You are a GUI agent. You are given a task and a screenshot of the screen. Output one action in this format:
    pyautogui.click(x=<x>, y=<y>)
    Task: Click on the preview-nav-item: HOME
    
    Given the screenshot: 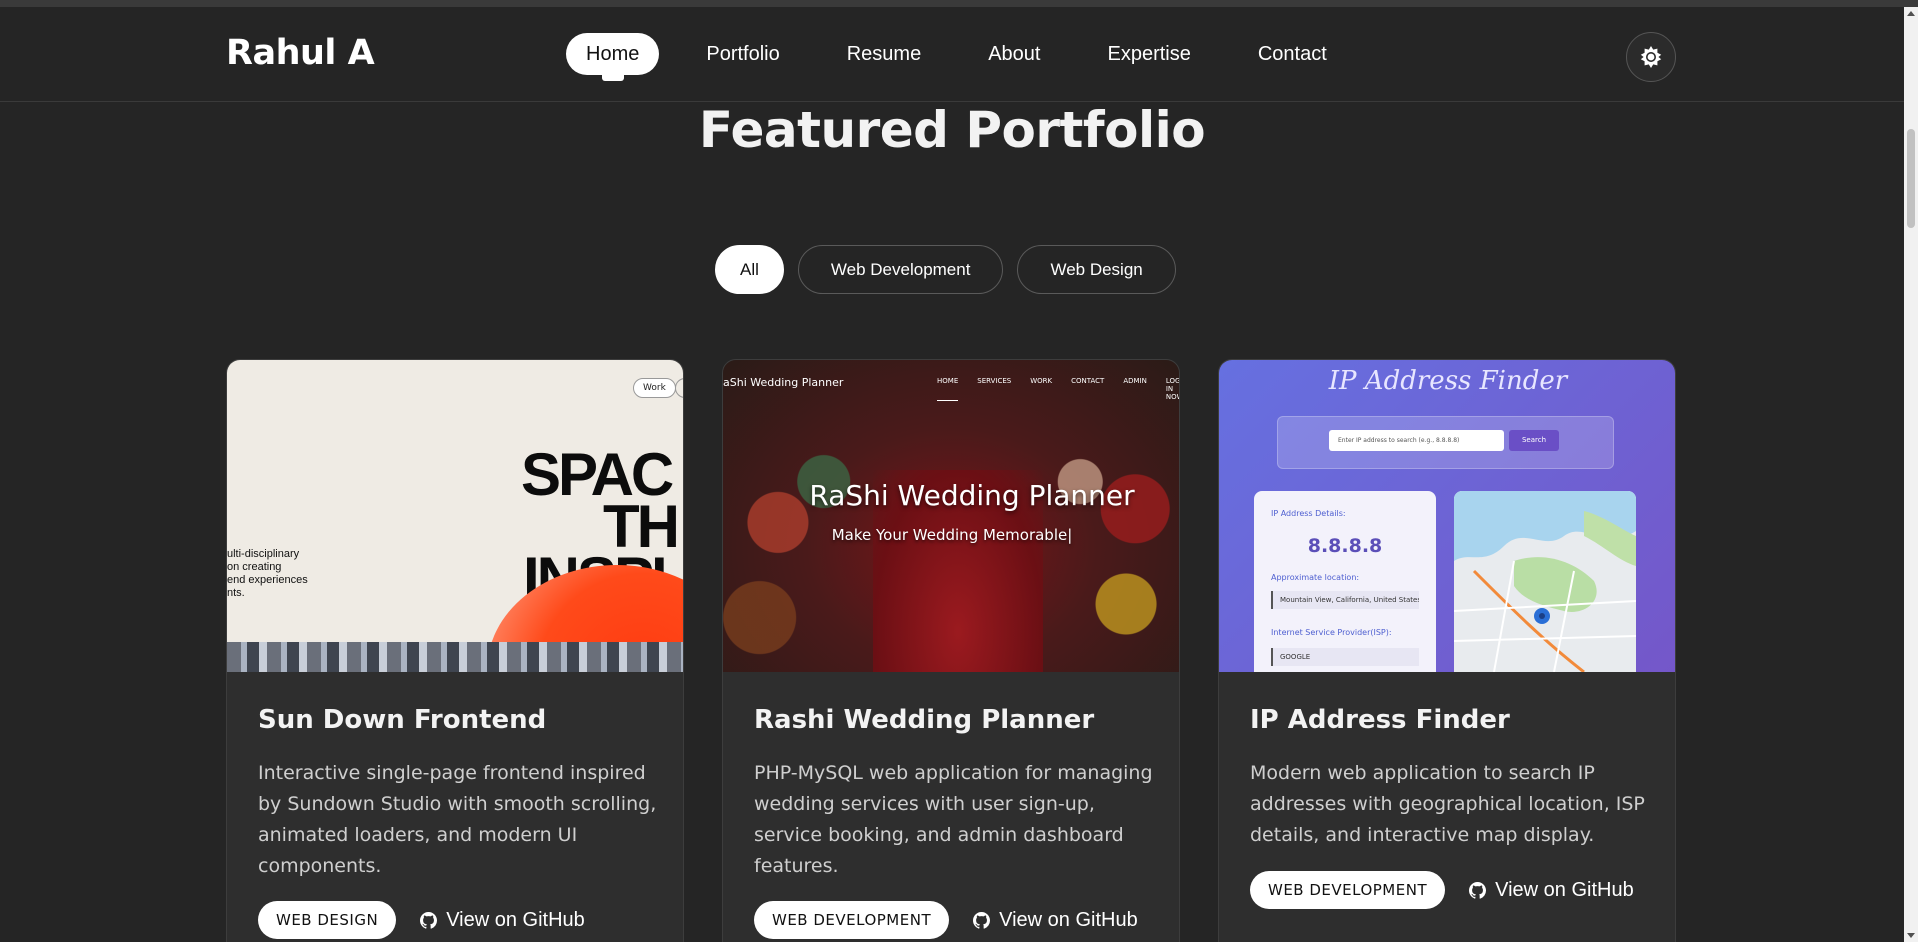 What is the action you would take?
    pyautogui.click(x=948, y=389)
    